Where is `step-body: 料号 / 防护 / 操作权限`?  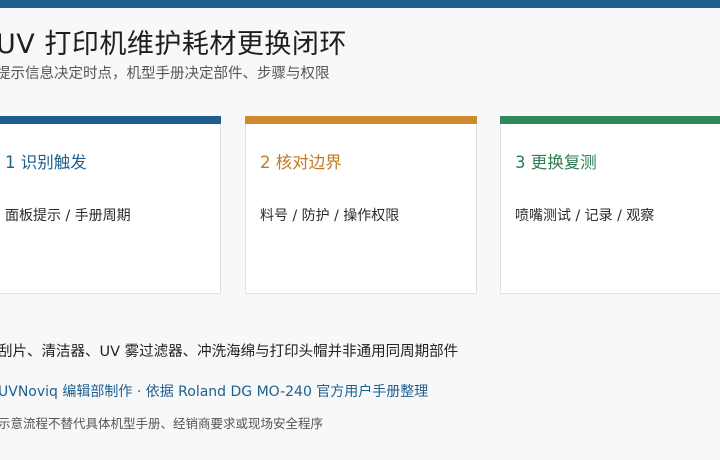 step-body: 料号 / 防护 / 操作权限 is located at coordinates (330, 216).